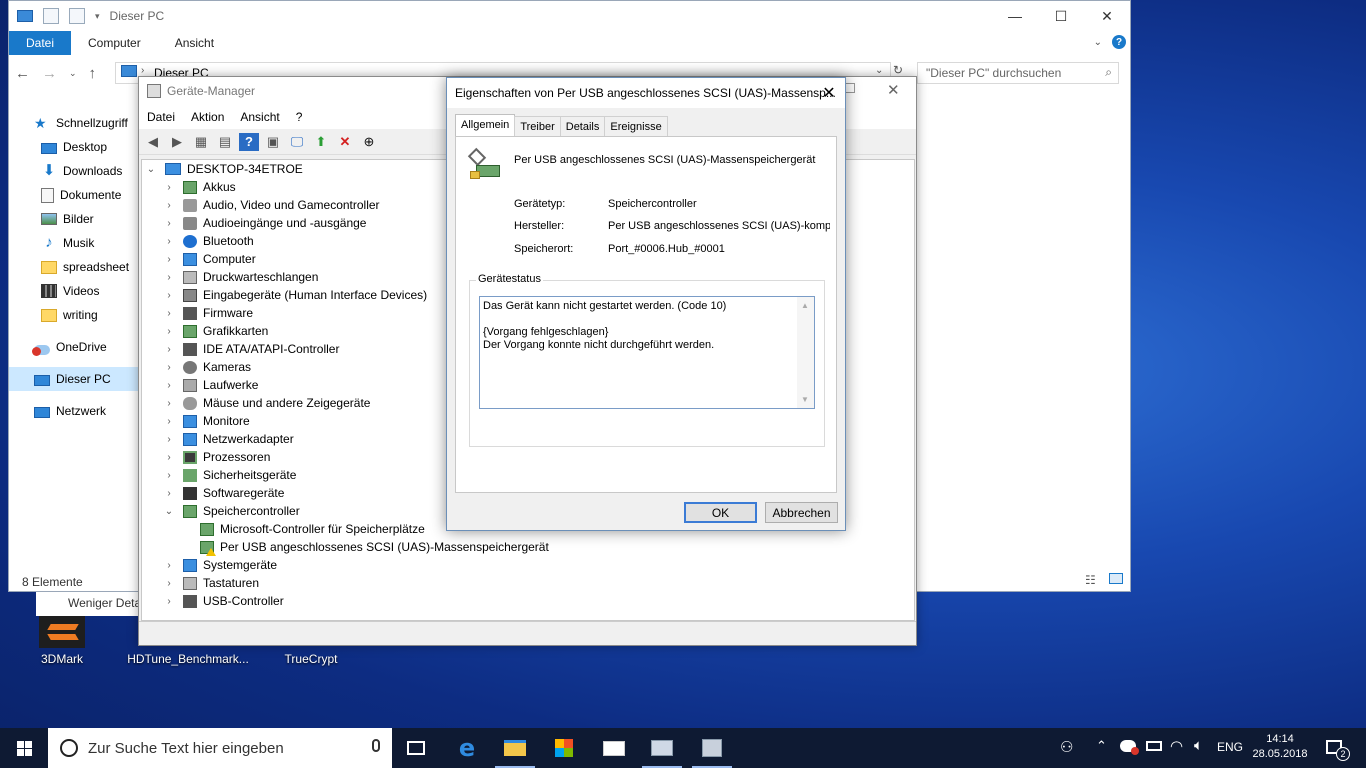 This screenshot has height=768, width=1366. I want to click on menu-datei: Datei, so click(161, 117).